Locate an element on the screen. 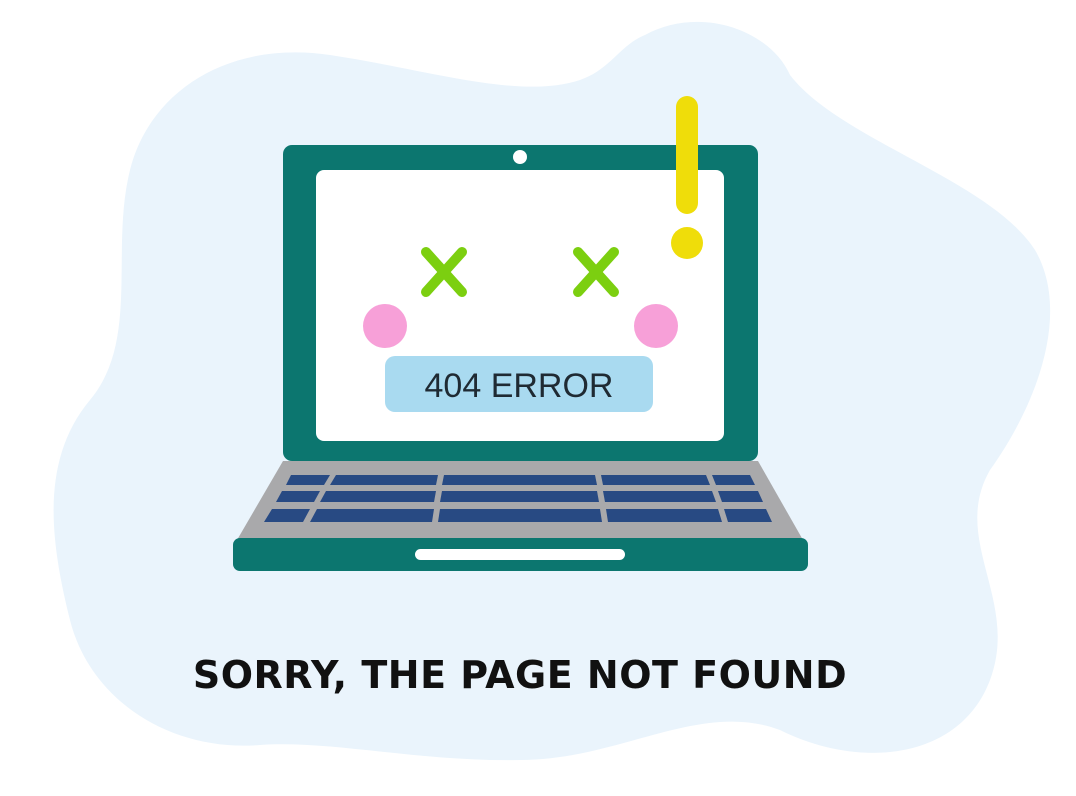  right-cheek is located at coordinates (656, 326).